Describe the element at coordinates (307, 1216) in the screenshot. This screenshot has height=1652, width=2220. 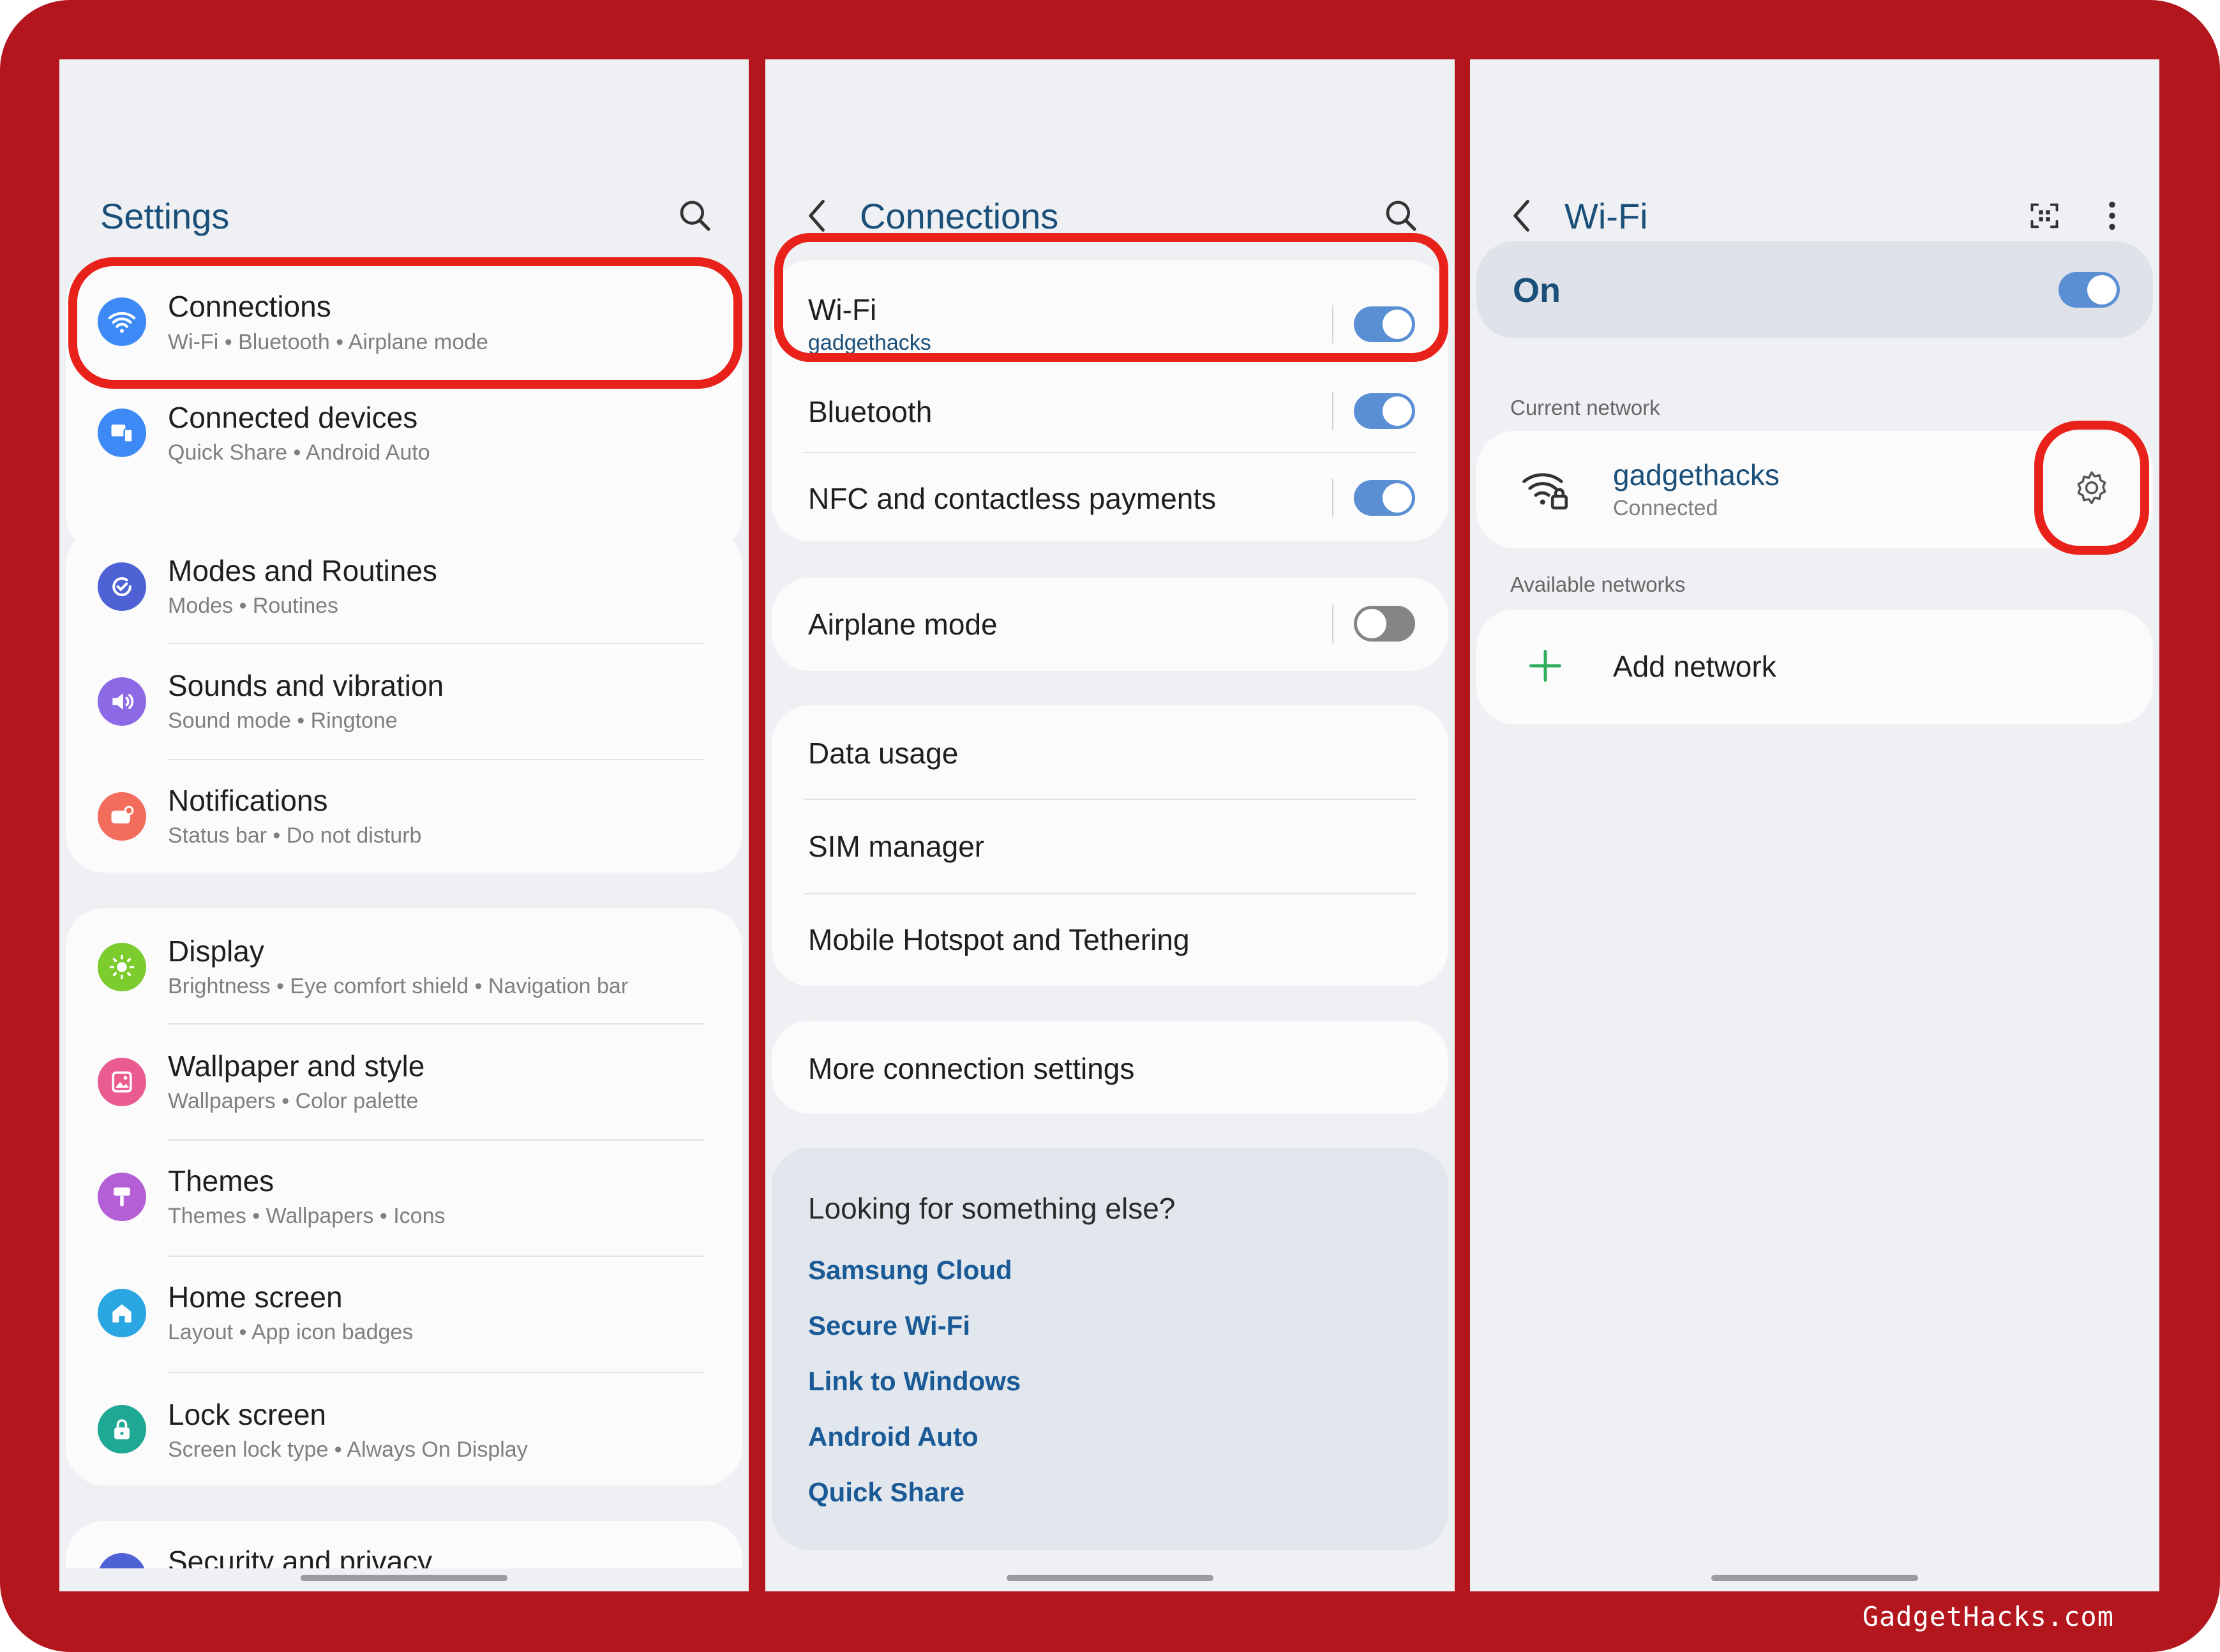
I see `item-subtitle: Themes • Wallpapers • Icons` at that location.